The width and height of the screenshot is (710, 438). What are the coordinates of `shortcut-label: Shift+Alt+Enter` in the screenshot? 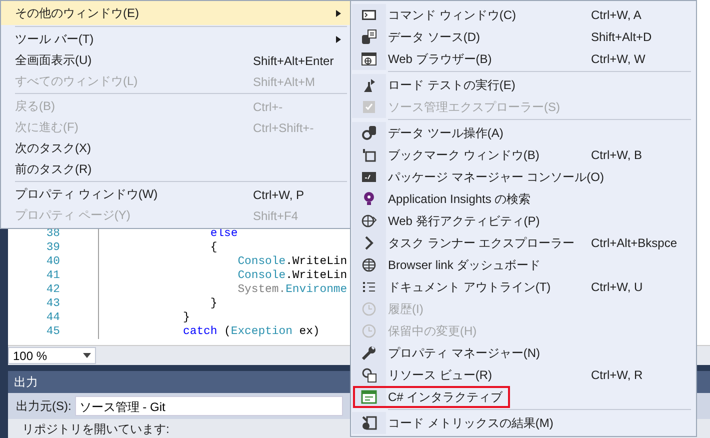 It's located at (294, 61).